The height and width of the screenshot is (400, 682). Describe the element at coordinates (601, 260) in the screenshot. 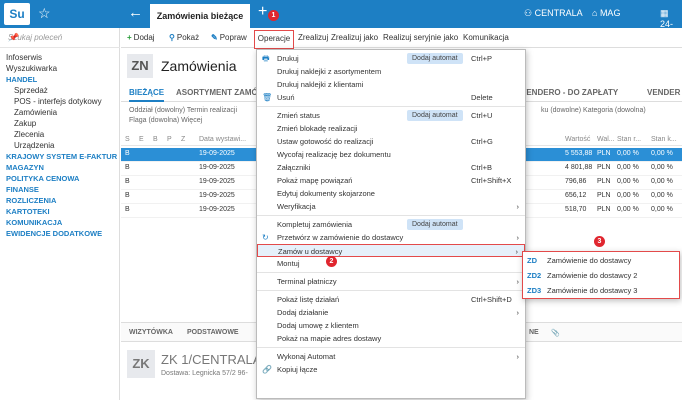

I see `submenu-item: ZD Zamówienie do dostawcy` at that location.